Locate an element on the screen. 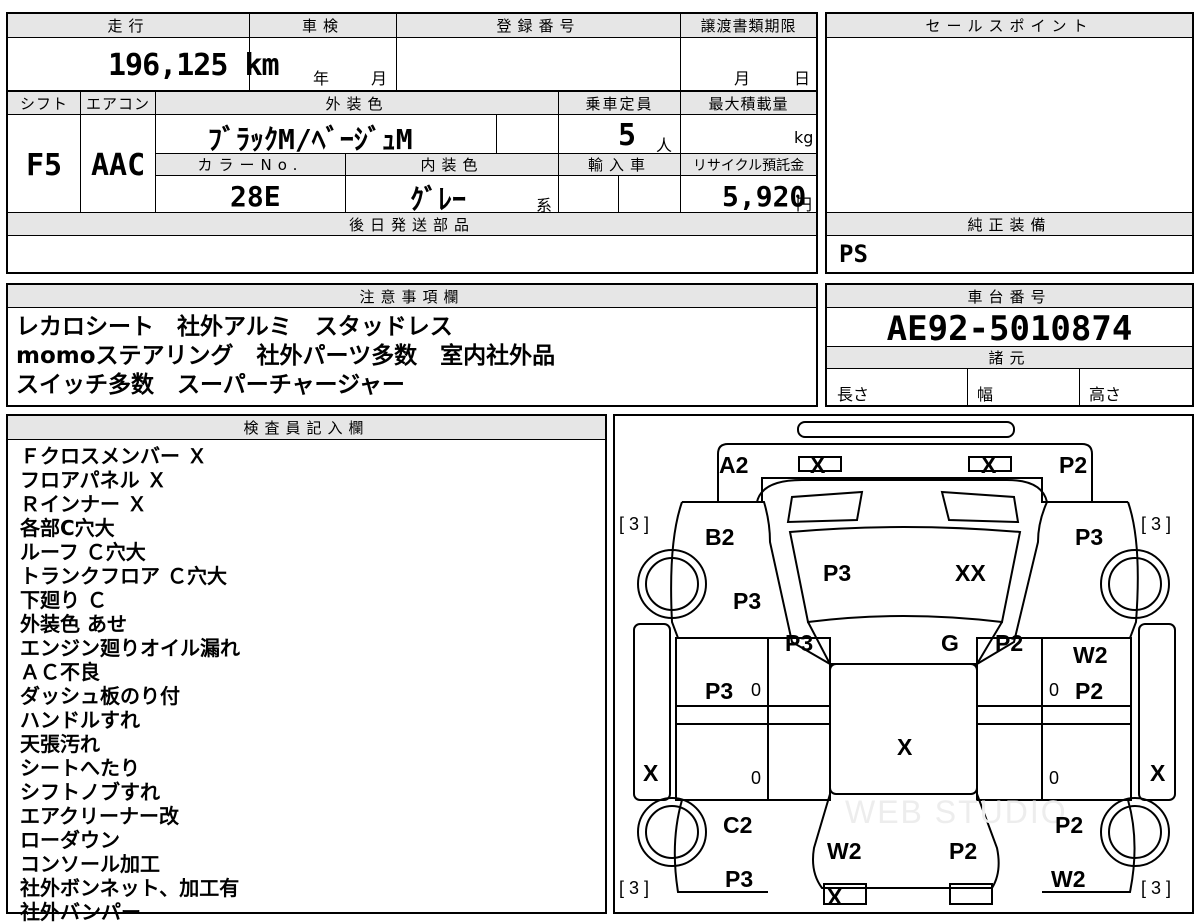 This screenshot has height=924, width=1200. sales-block: セールスポイント 純正装備 PS is located at coordinates (1009, 143).